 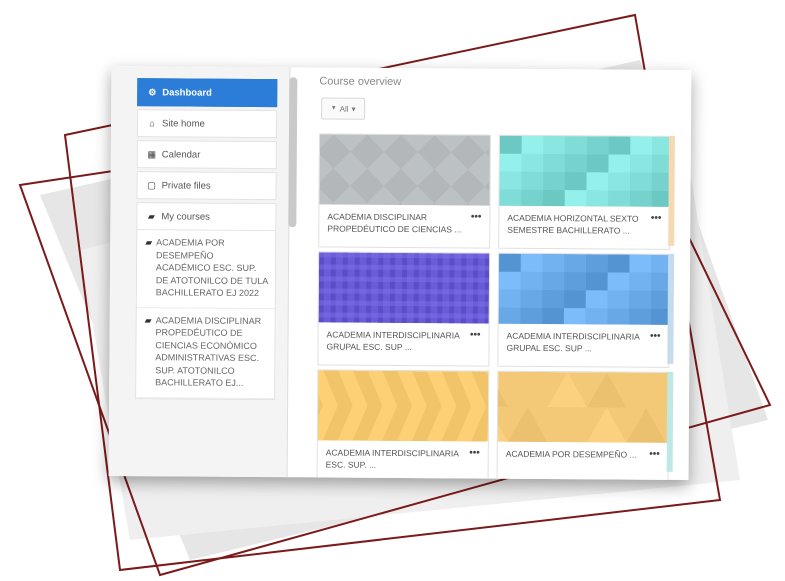 I want to click on filter-dropdown-button: ▼ All ▾, so click(x=343, y=108).